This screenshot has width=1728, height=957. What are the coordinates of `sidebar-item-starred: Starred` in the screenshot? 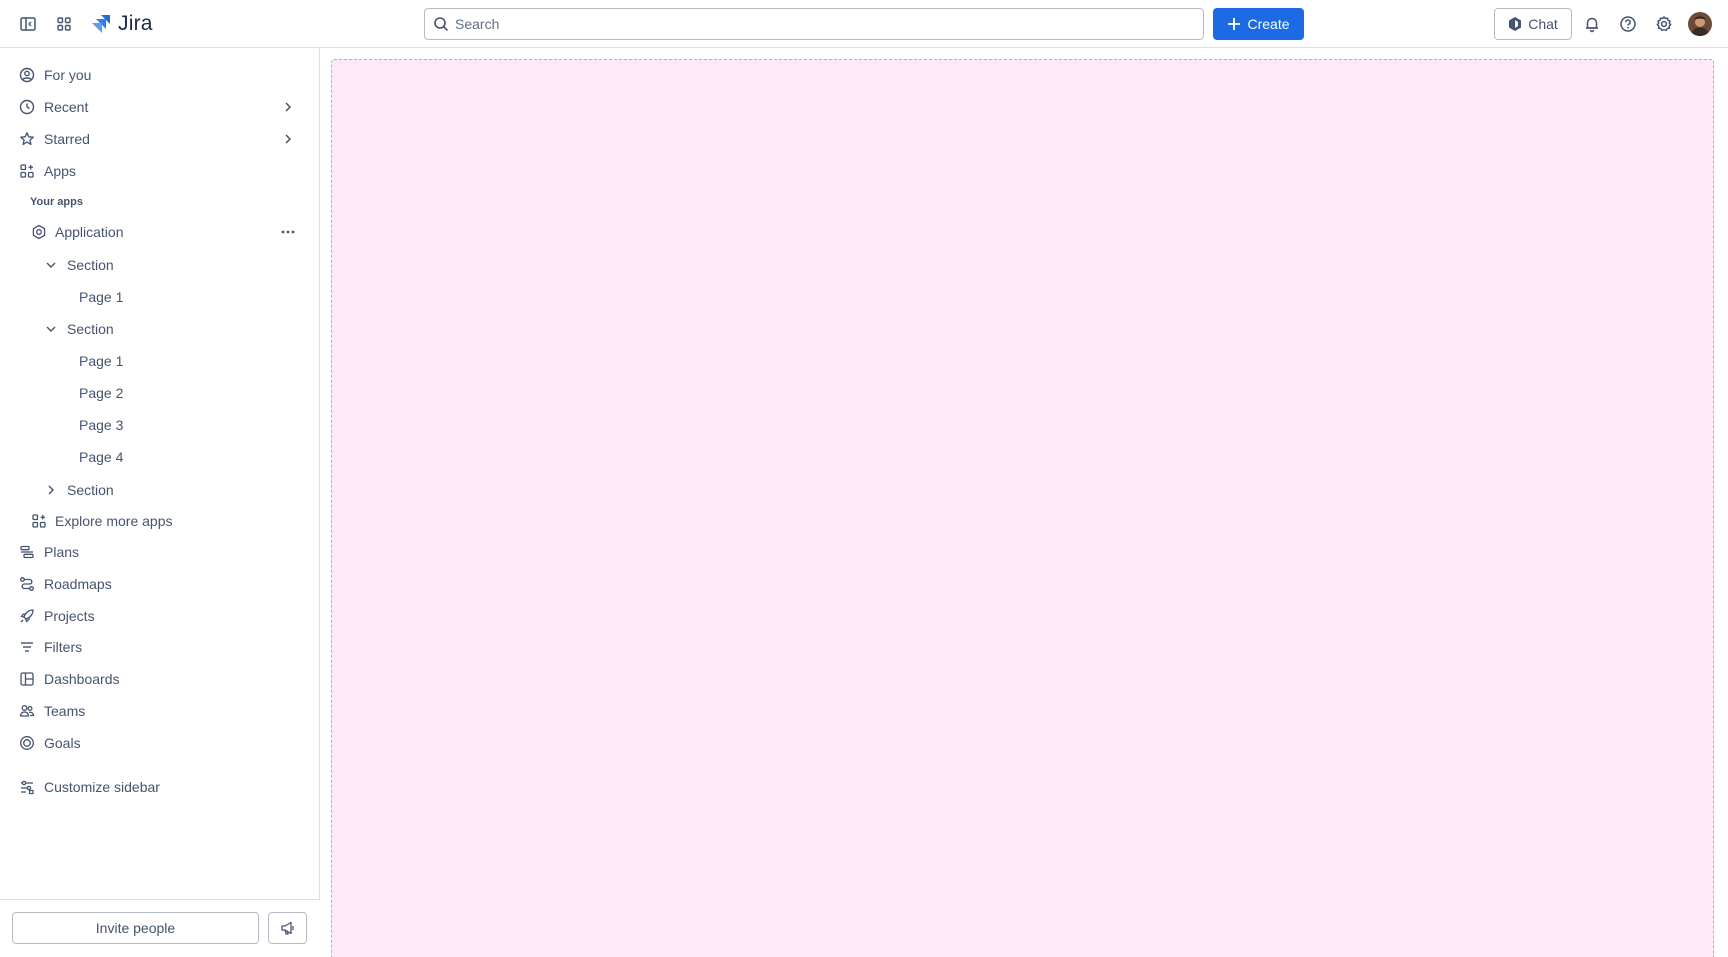 It's located at (158, 139).